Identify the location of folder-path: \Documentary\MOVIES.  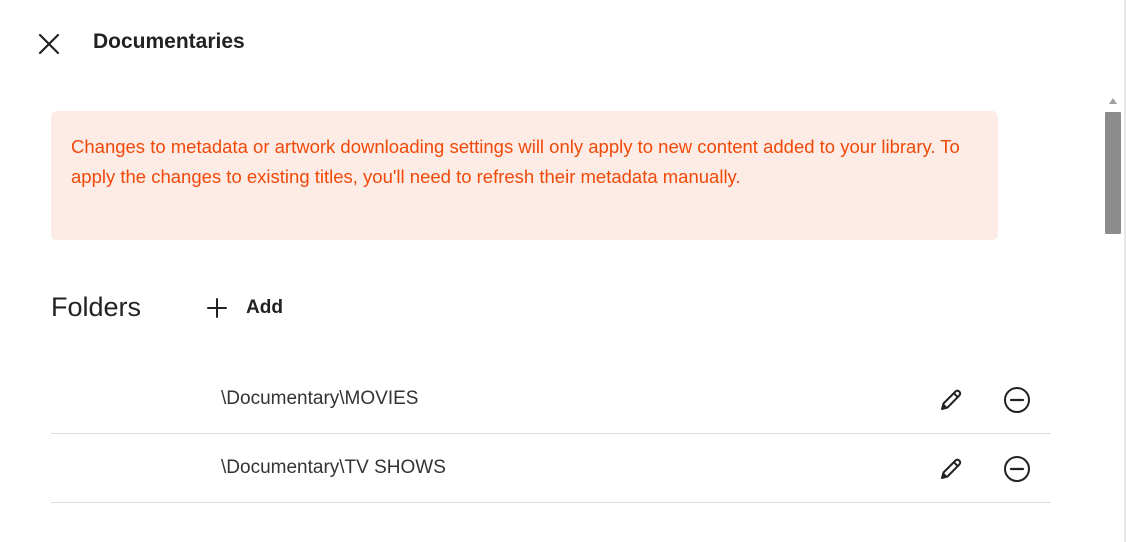
(320, 398).